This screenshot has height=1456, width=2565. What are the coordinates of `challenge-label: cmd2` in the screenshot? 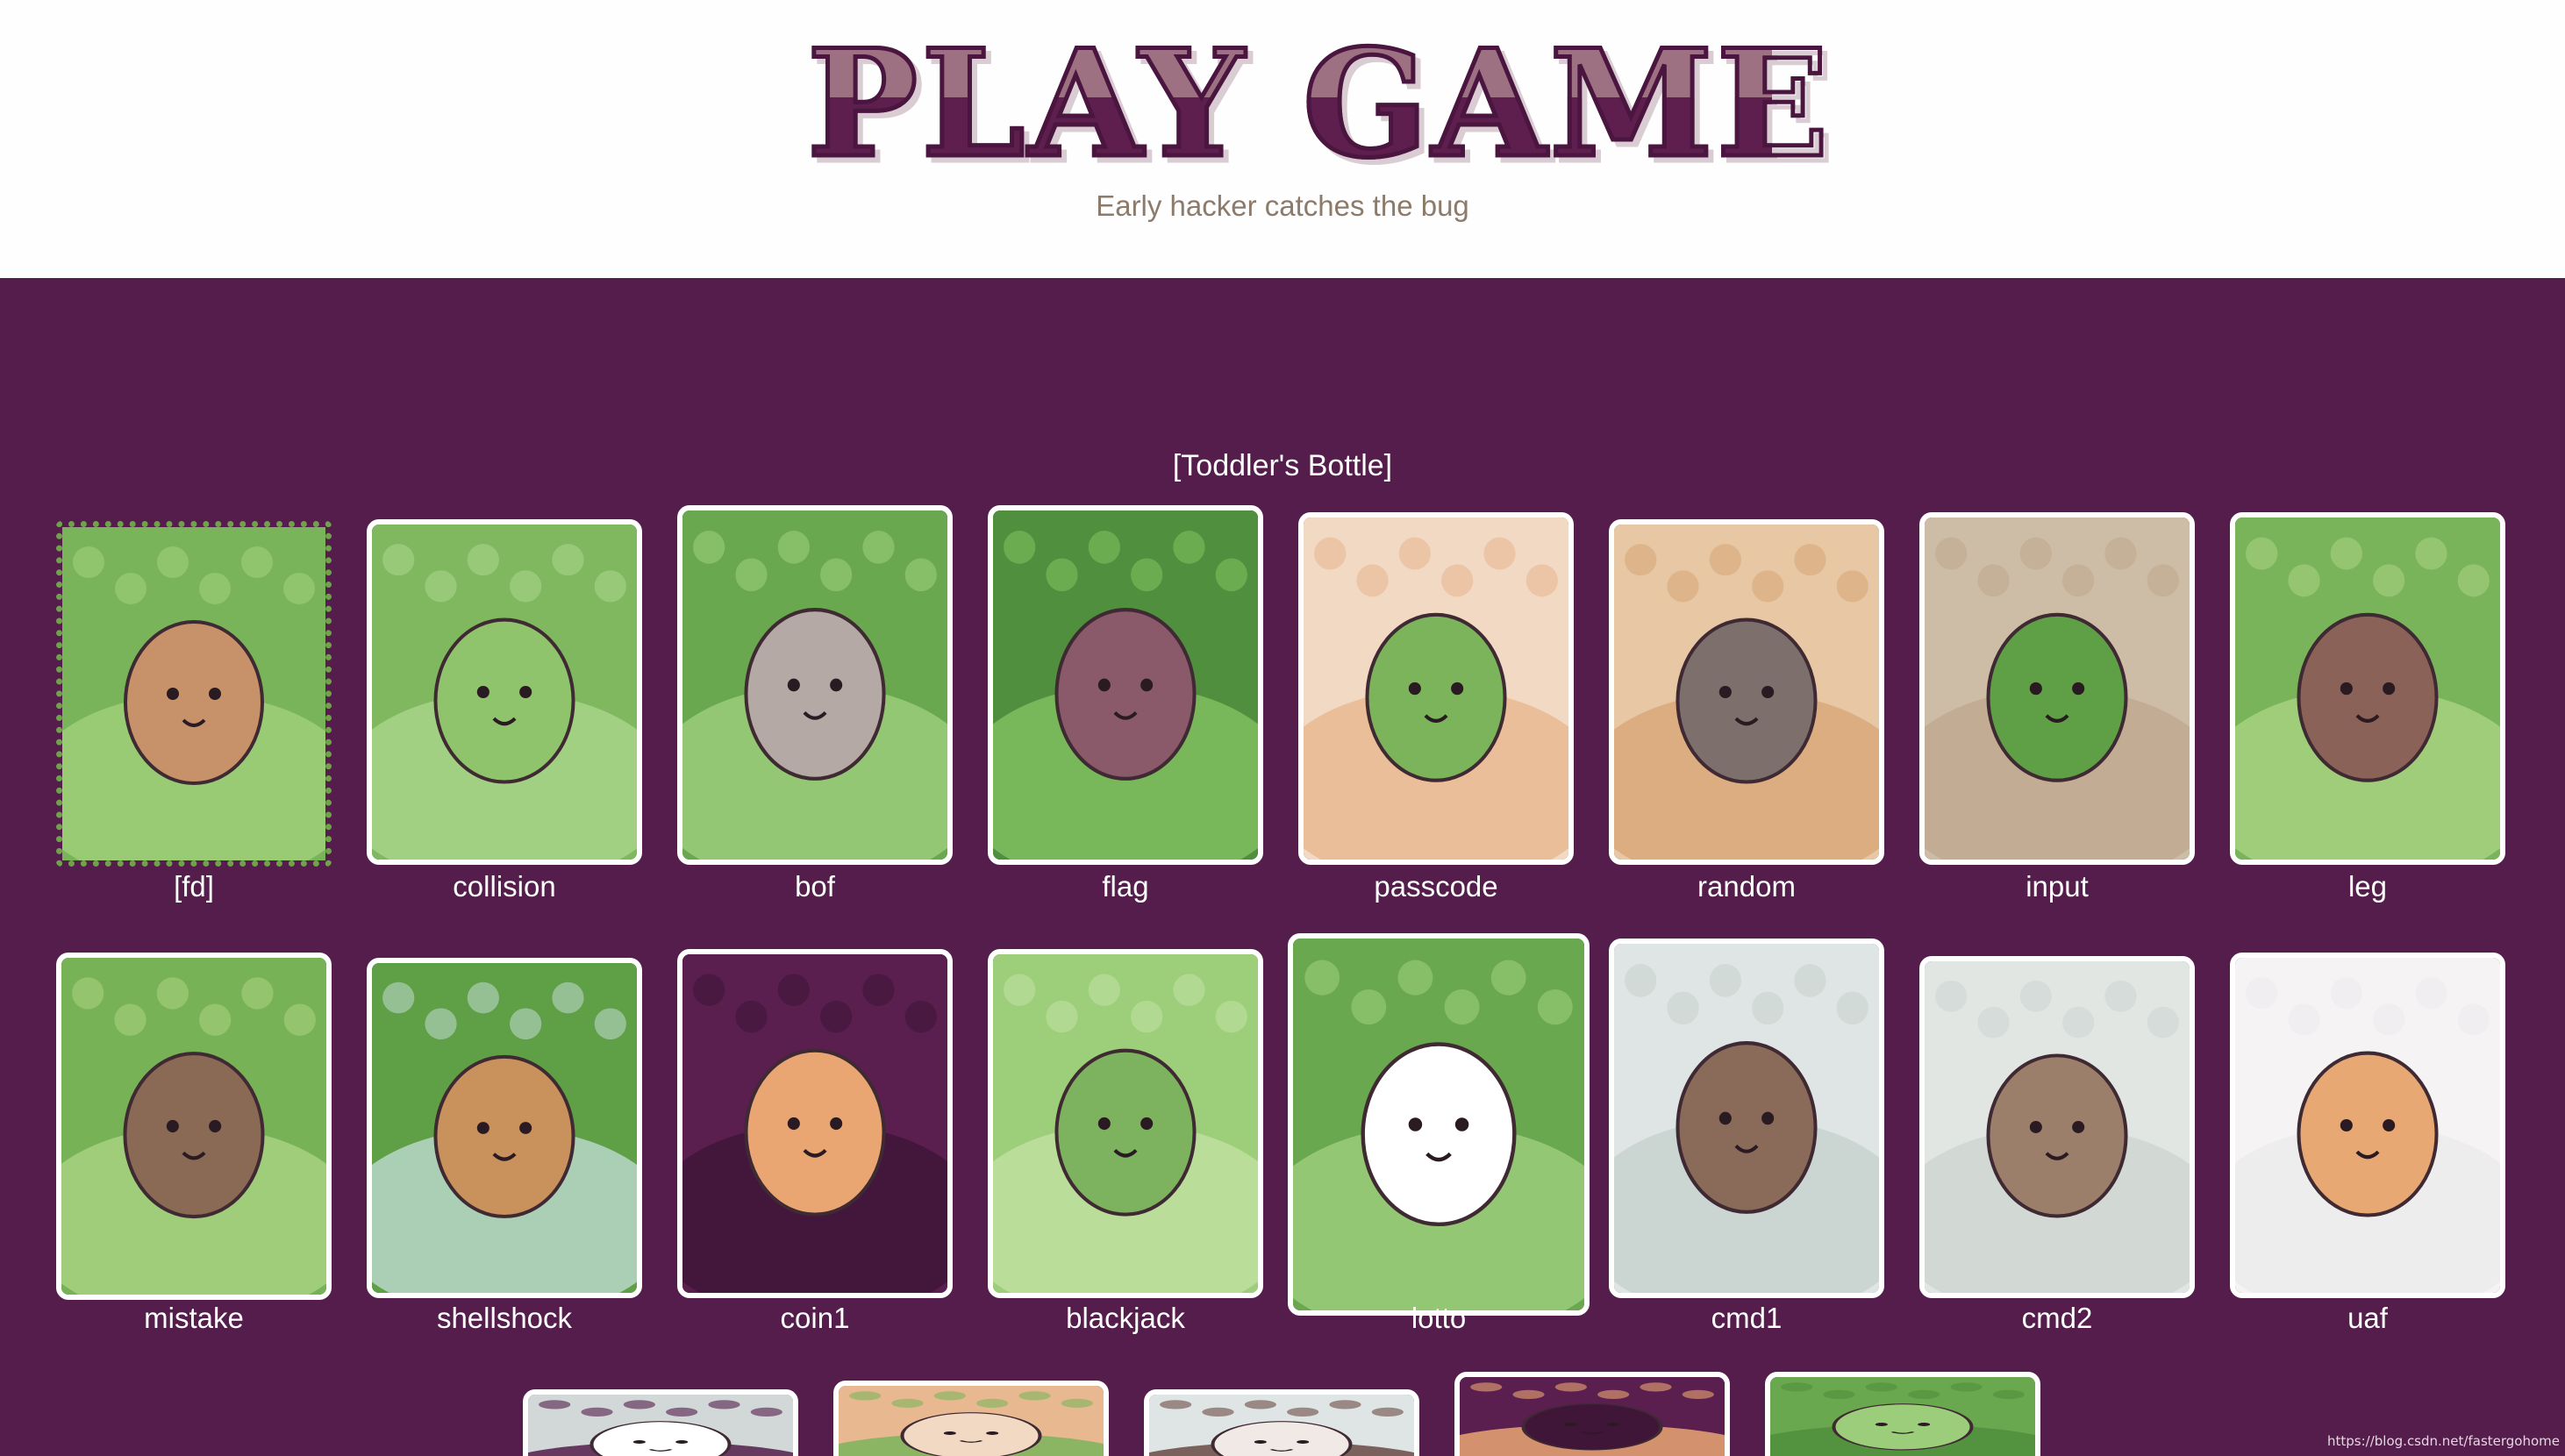 It's located at (2057, 1318).